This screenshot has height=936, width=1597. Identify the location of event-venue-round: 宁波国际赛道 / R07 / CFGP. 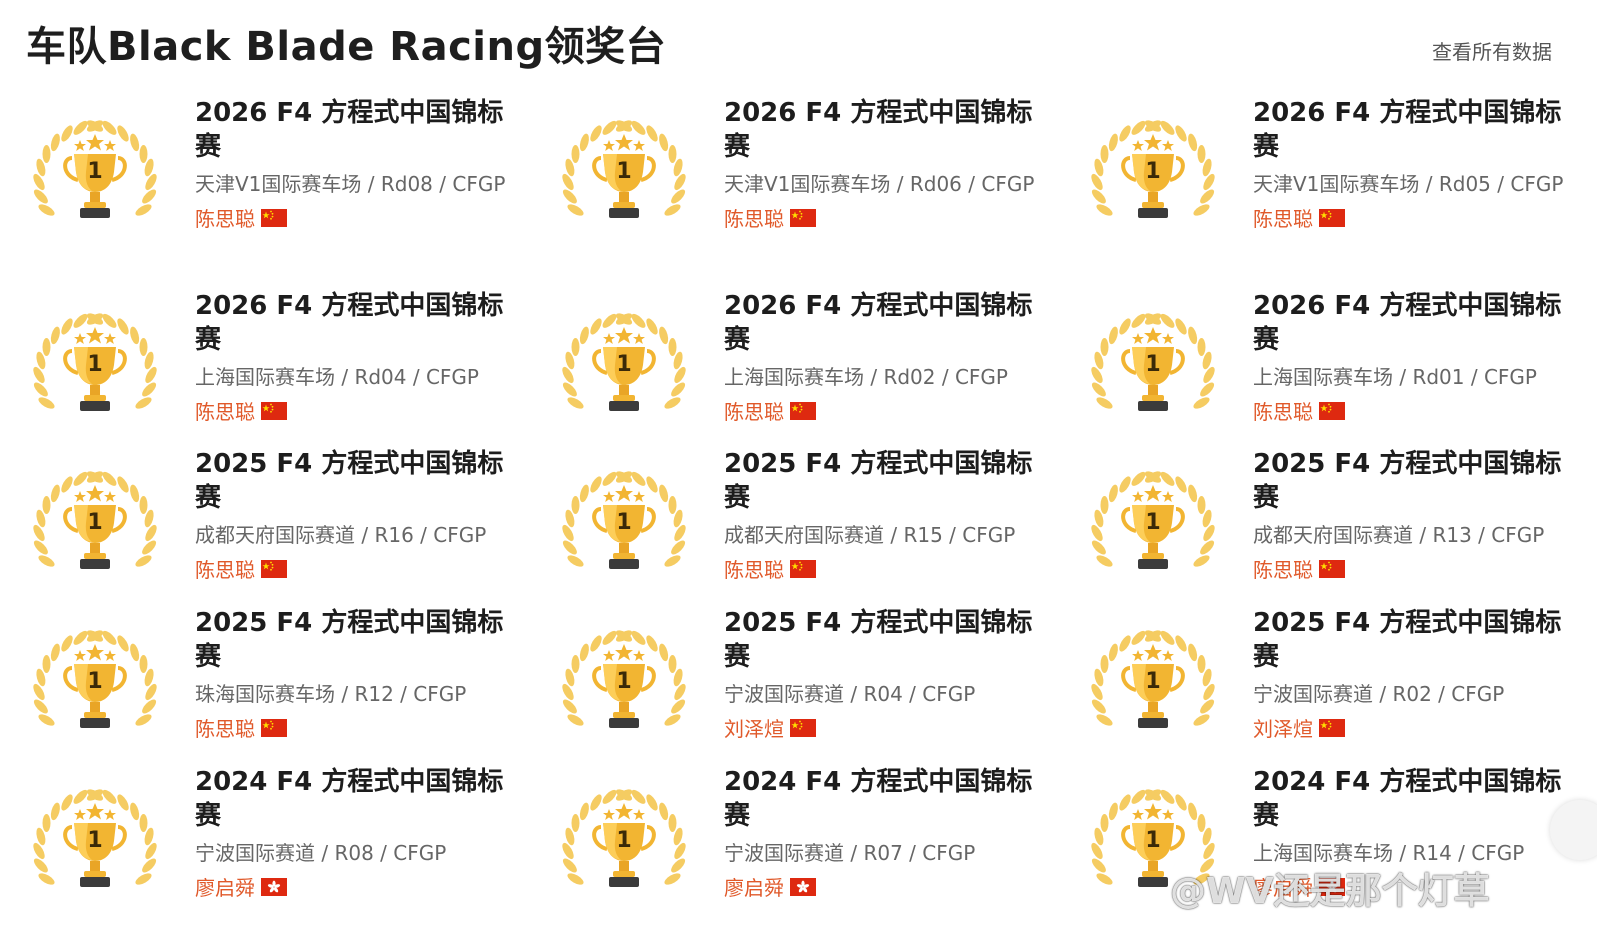
(850, 853).